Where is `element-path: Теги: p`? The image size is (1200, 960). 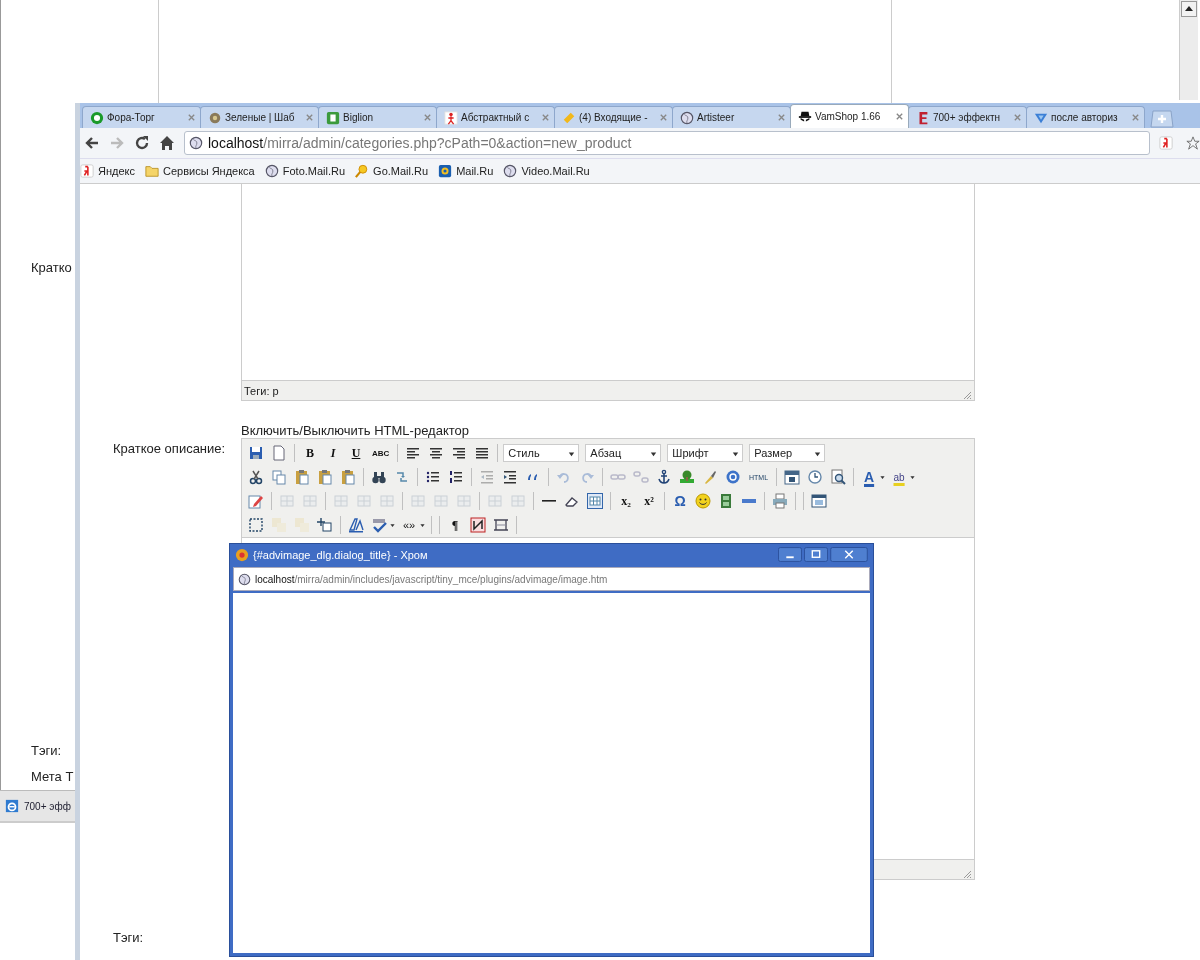
element-path: Теги: p is located at coordinates (261, 390).